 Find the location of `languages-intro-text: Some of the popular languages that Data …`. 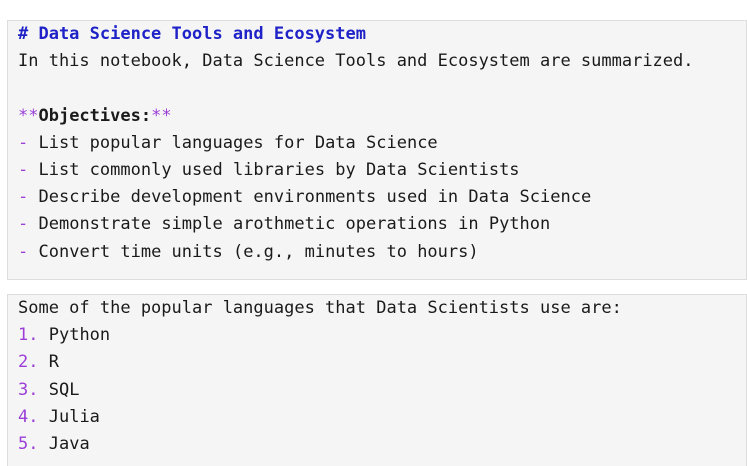

languages-intro-text: Some of the popular languages that Data … is located at coordinates (320, 308).